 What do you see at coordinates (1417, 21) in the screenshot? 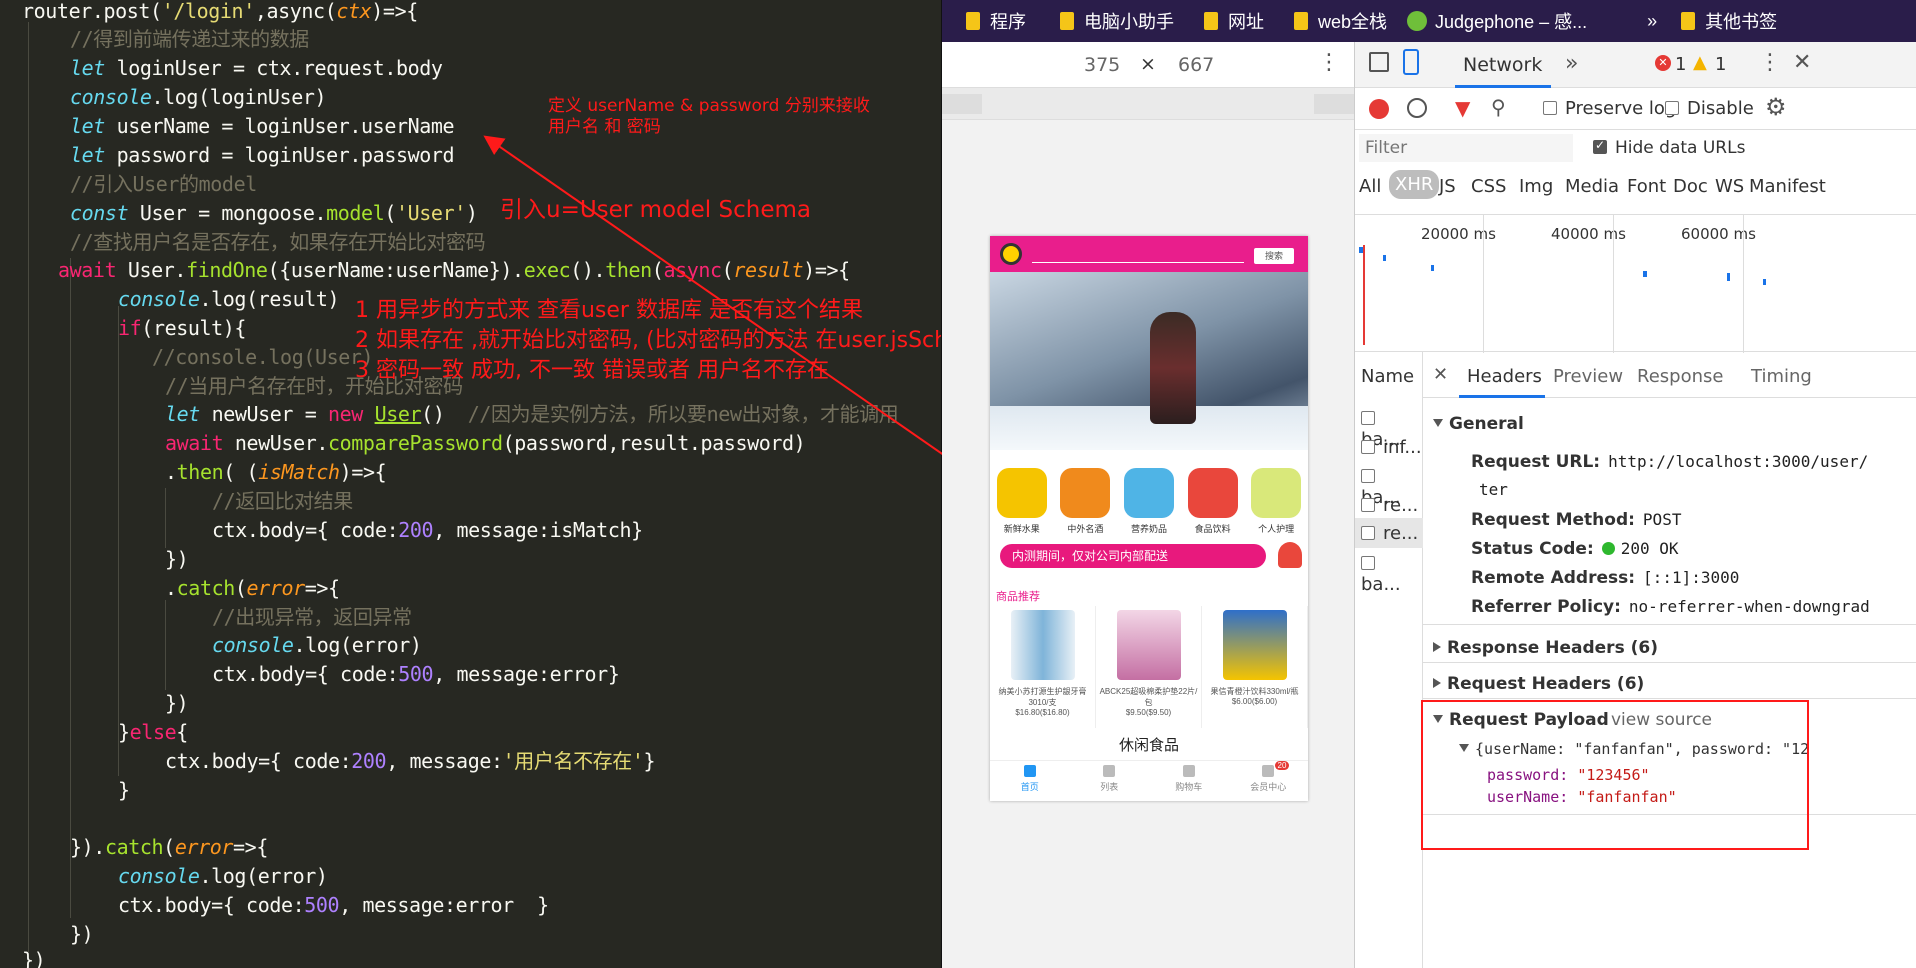
I see `judgephone-icon` at bounding box center [1417, 21].